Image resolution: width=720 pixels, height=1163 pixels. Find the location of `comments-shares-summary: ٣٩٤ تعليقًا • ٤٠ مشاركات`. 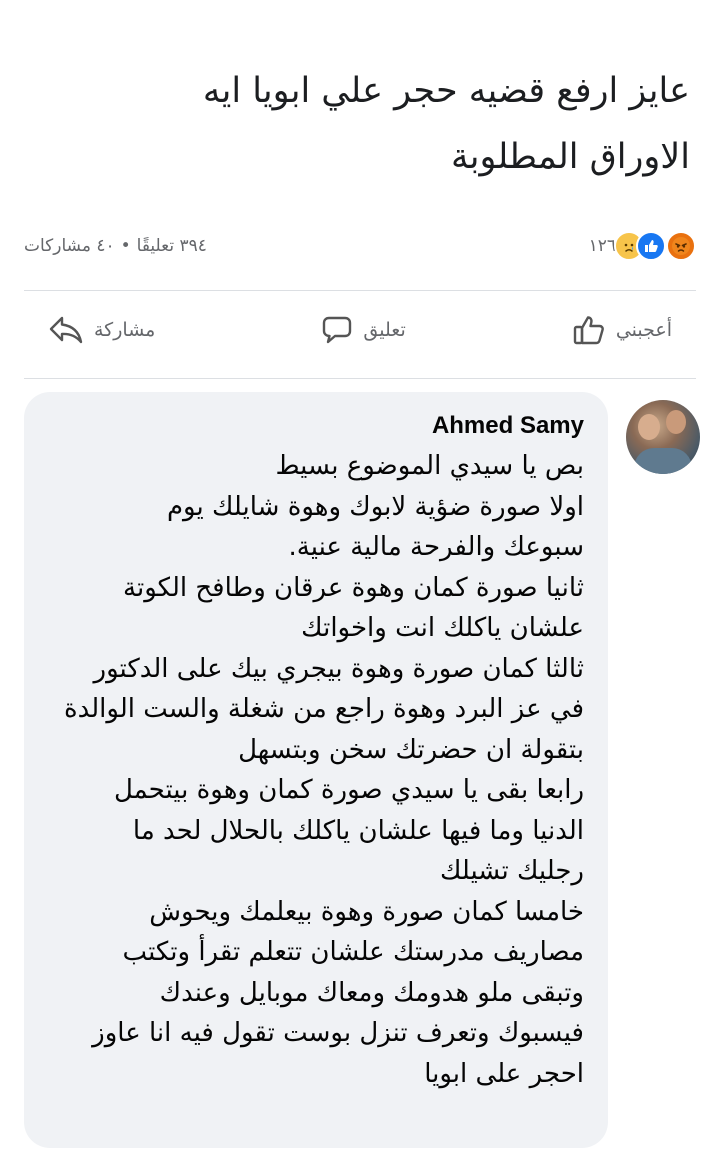

comments-shares-summary: ٣٩٤ تعليقًا • ٤٠ مشاركات is located at coordinates (115, 246).